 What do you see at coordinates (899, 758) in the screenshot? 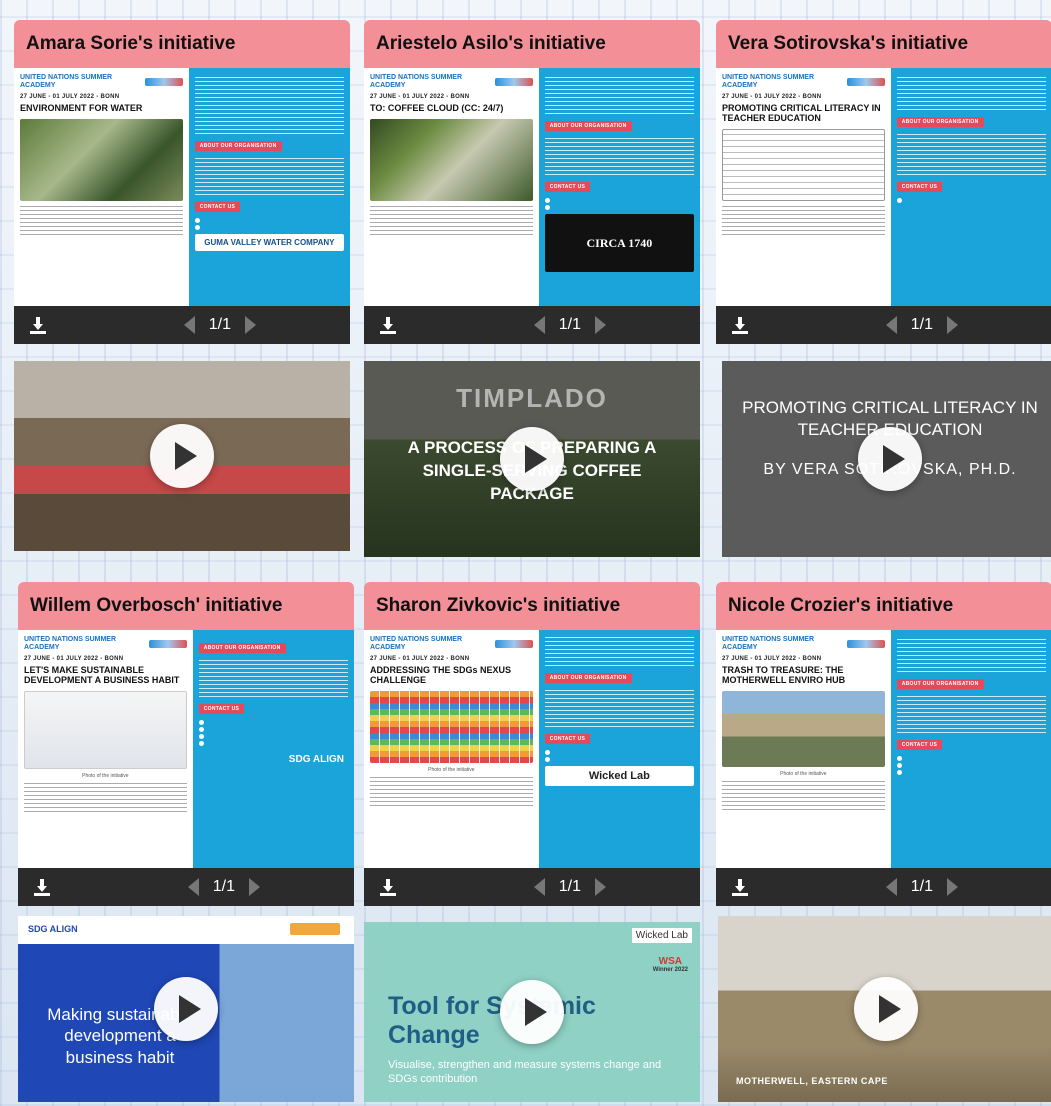
I see `facebook-icon` at bounding box center [899, 758].